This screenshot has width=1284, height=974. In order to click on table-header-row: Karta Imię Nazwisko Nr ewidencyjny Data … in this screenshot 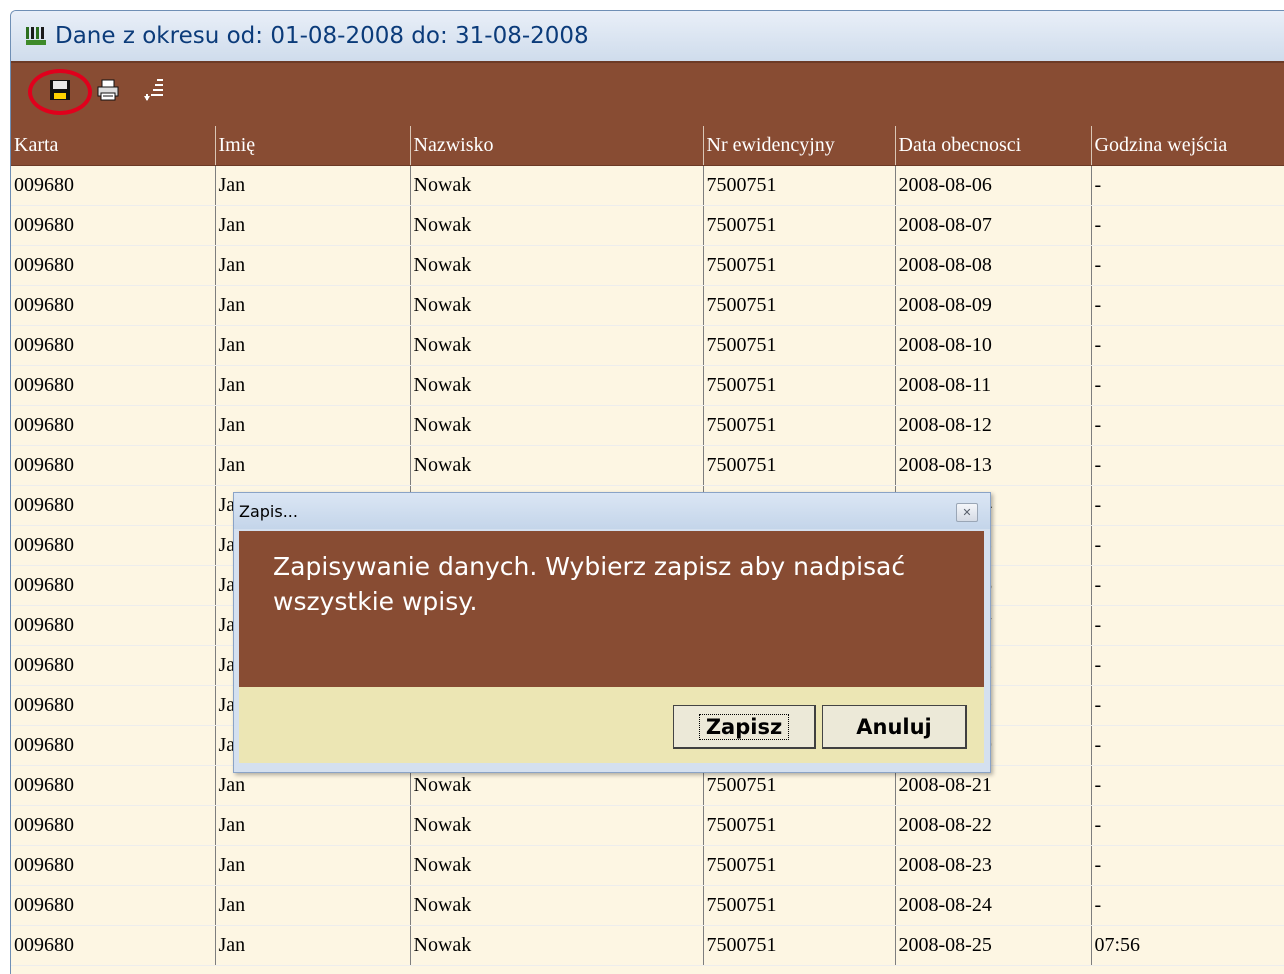, I will do `click(647, 146)`.